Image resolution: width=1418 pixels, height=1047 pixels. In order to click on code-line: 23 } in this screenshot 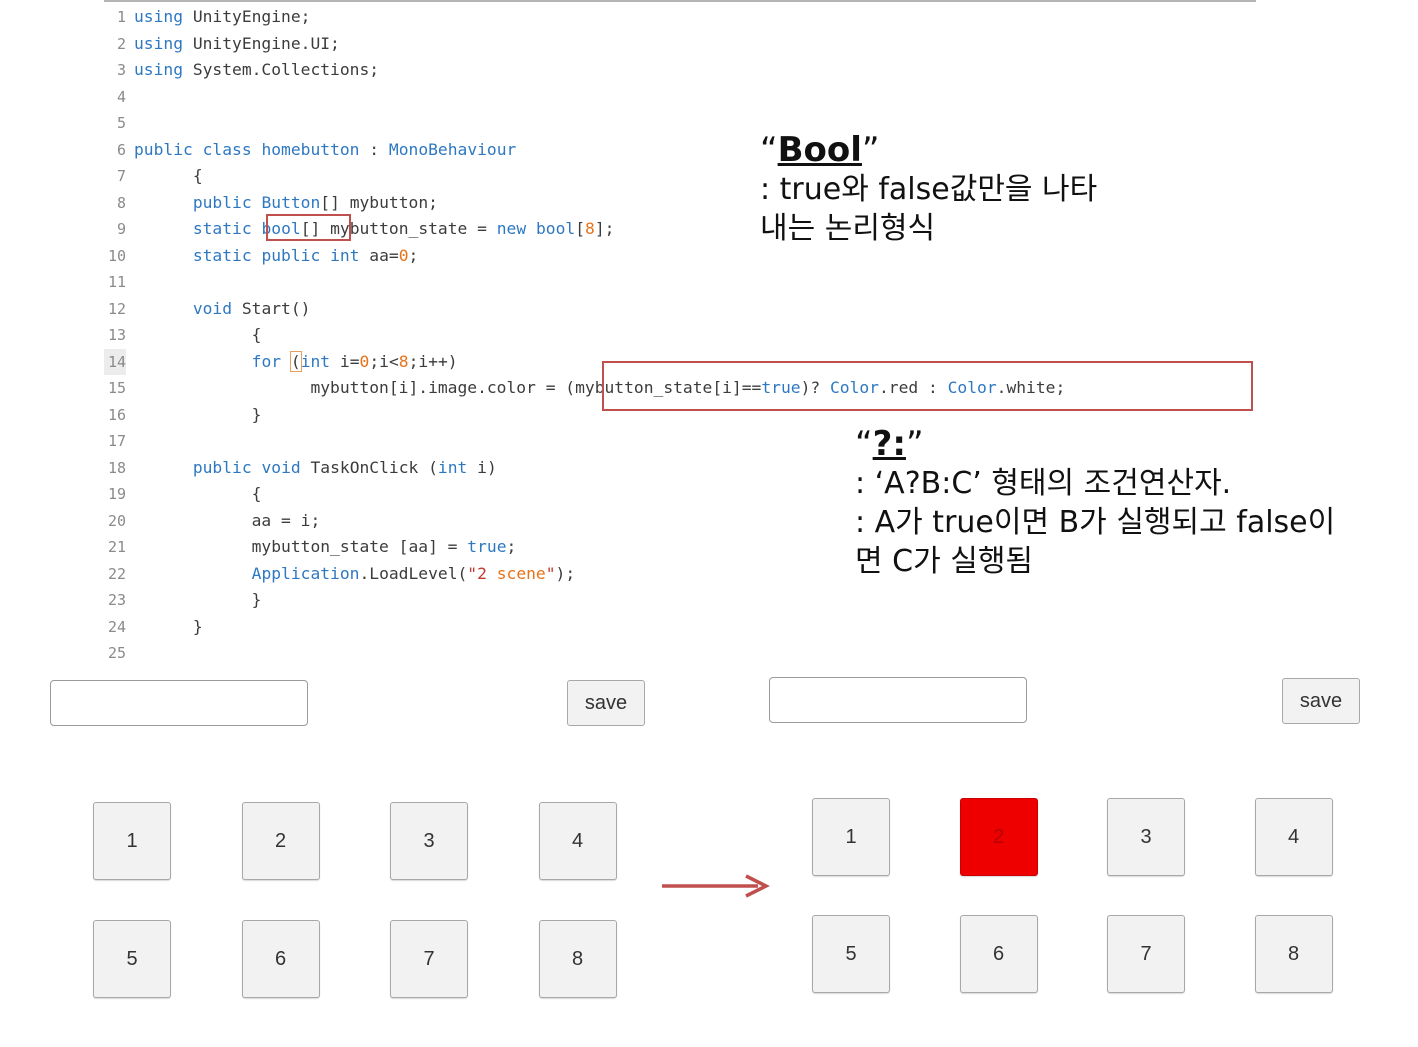, I will do `click(584, 600)`.